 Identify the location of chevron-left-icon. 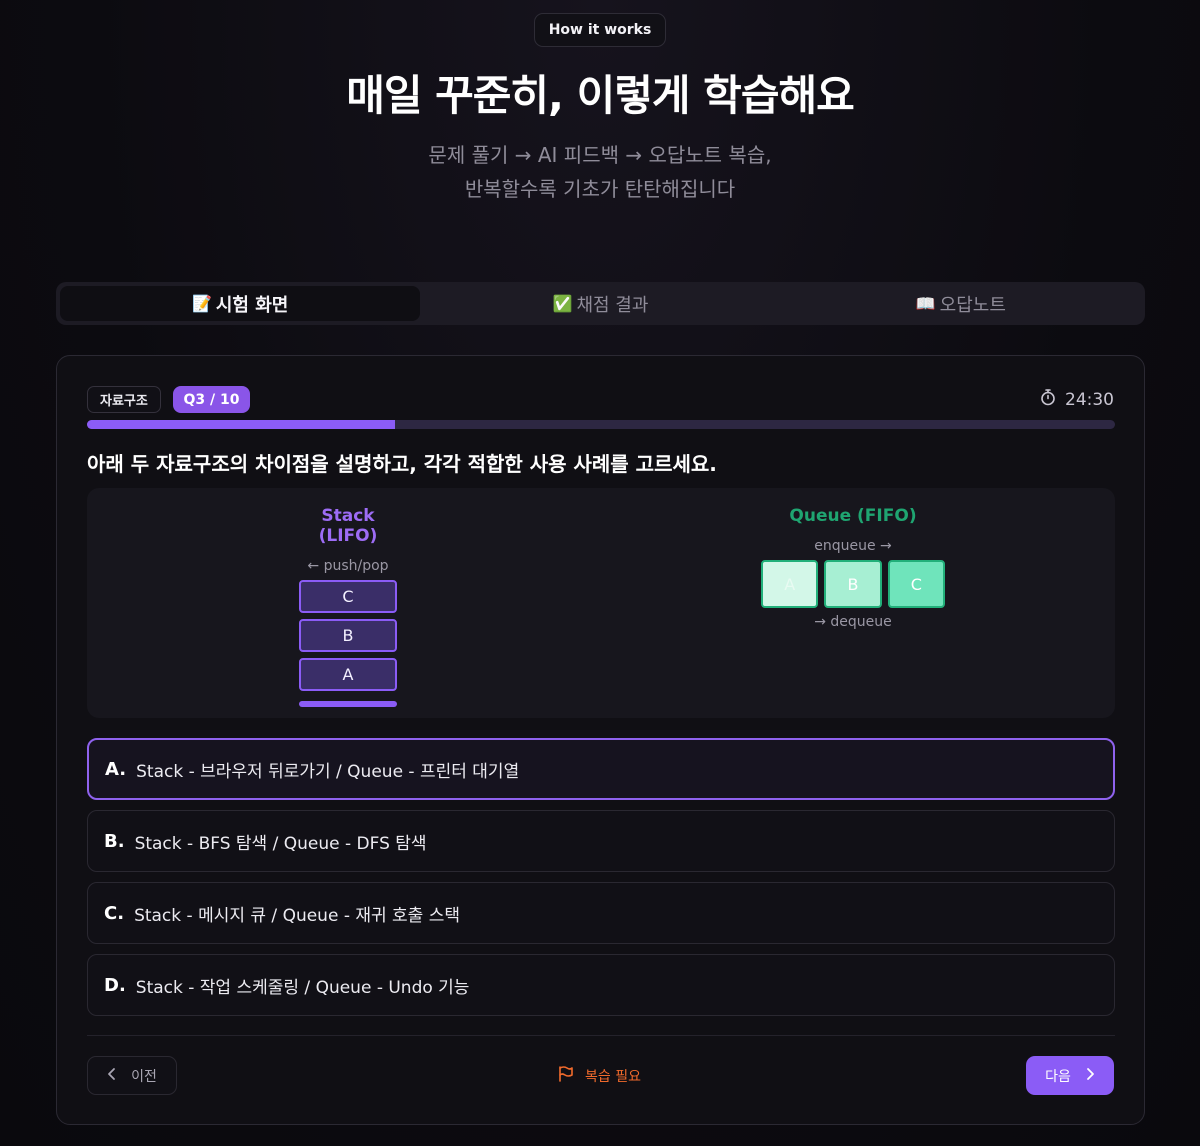
(112, 1076).